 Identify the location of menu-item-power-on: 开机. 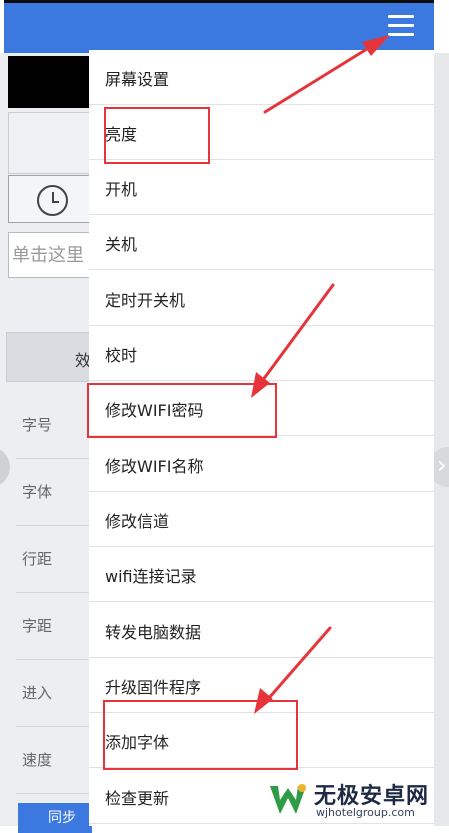
(261, 187).